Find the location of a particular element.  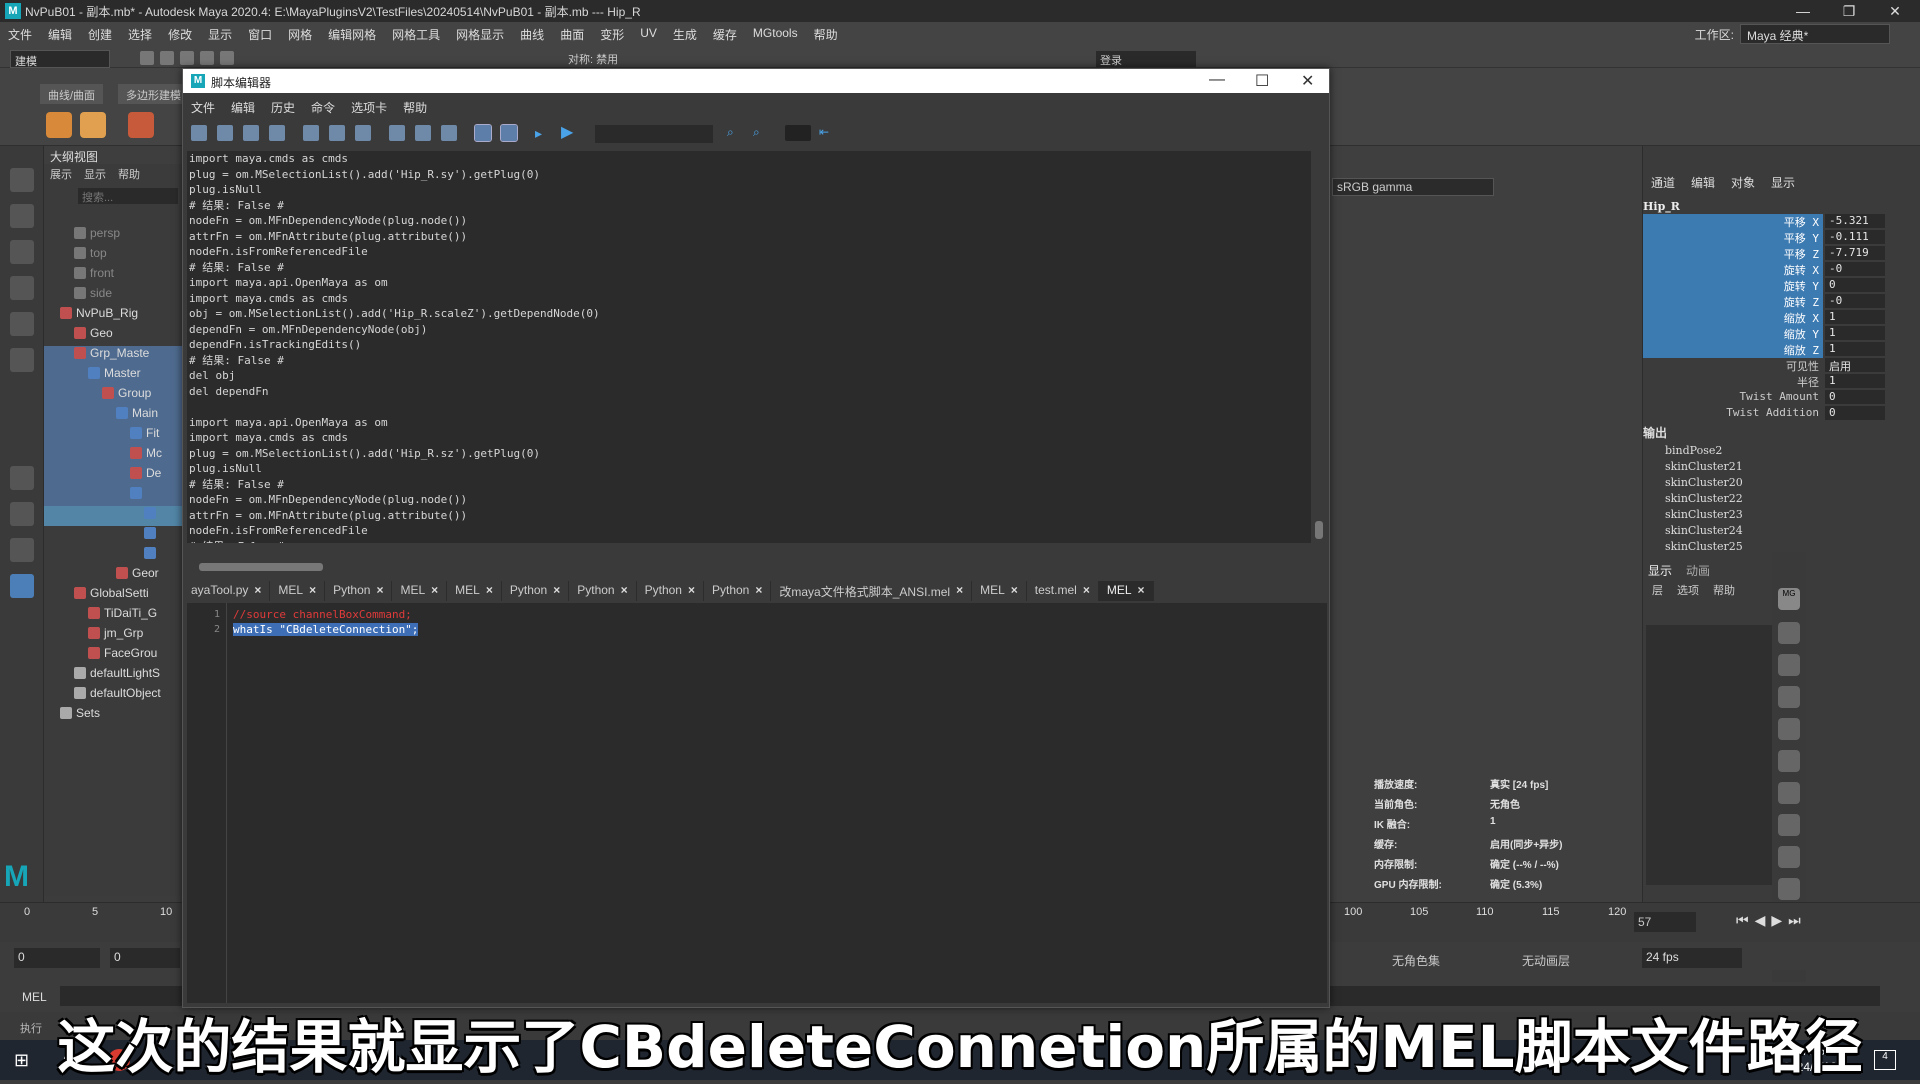

channel-label: 缩放 Z is located at coordinates (1733, 350).